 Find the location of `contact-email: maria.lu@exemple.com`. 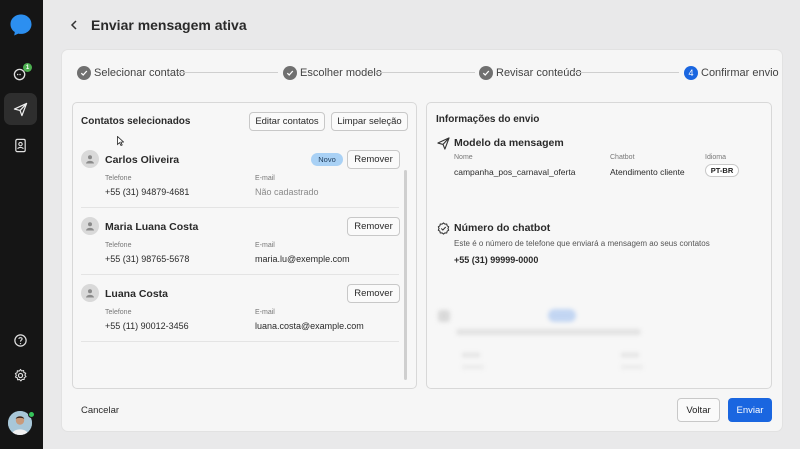

contact-email: maria.lu@exemple.com is located at coordinates (302, 259).